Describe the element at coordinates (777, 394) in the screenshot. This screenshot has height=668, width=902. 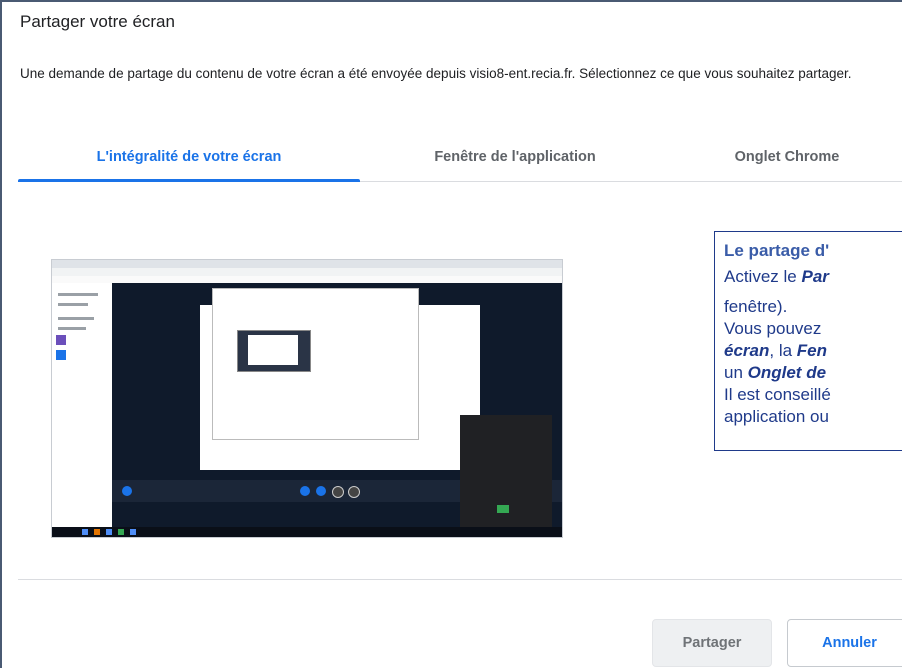
I see `callout-line: Il est conseillé` at that location.